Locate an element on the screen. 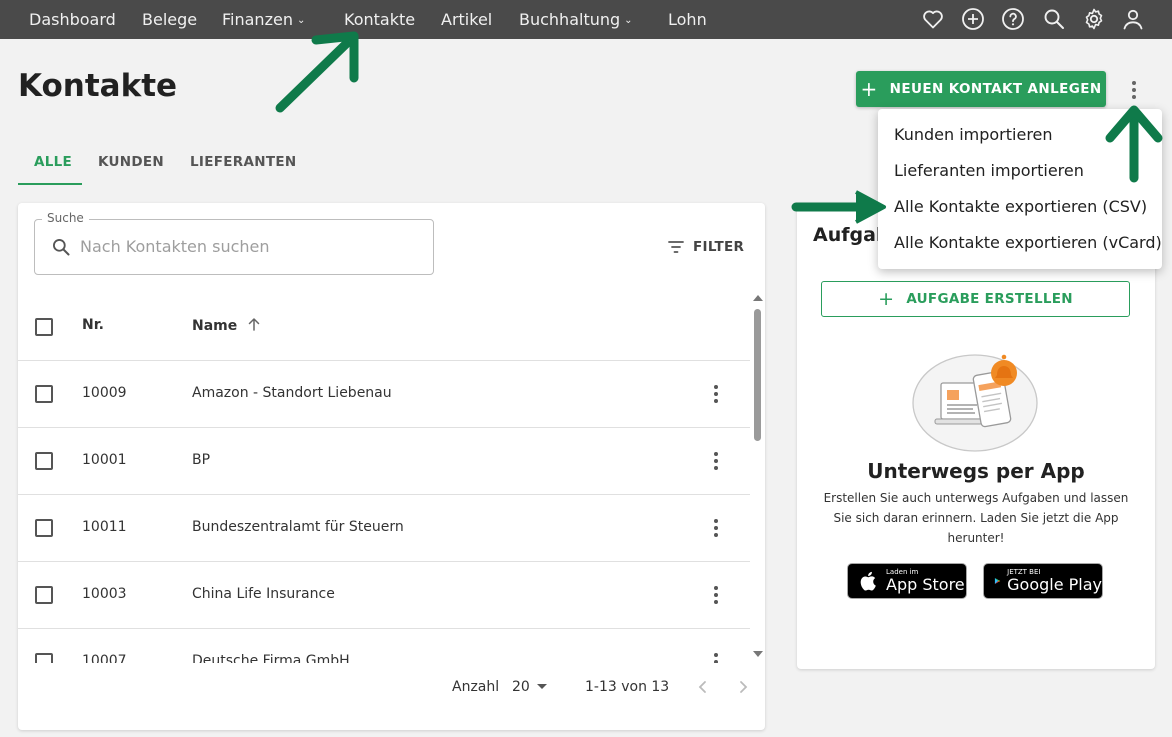 The width and height of the screenshot is (1172, 737). nav-item-label: Dashboard is located at coordinates (72, 19).